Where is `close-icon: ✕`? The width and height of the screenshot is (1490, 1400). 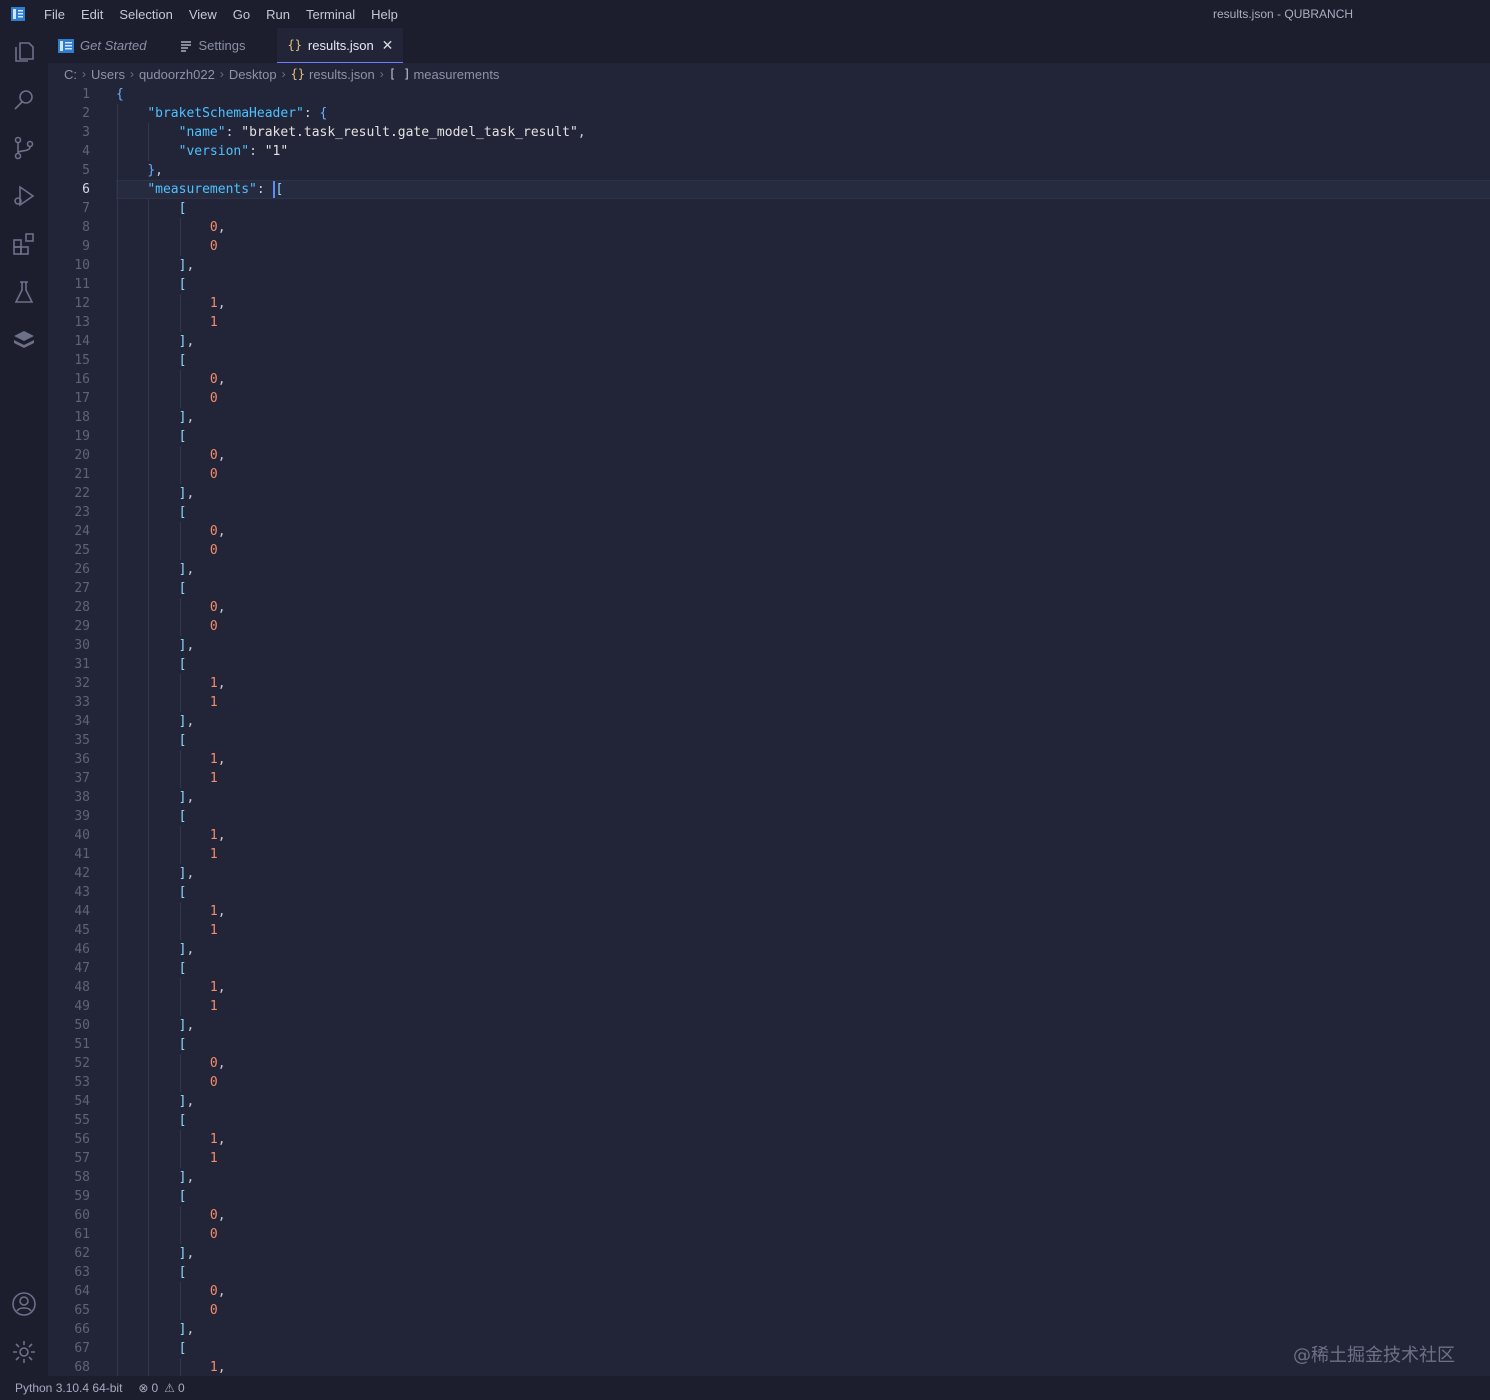 close-icon: ✕ is located at coordinates (388, 45).